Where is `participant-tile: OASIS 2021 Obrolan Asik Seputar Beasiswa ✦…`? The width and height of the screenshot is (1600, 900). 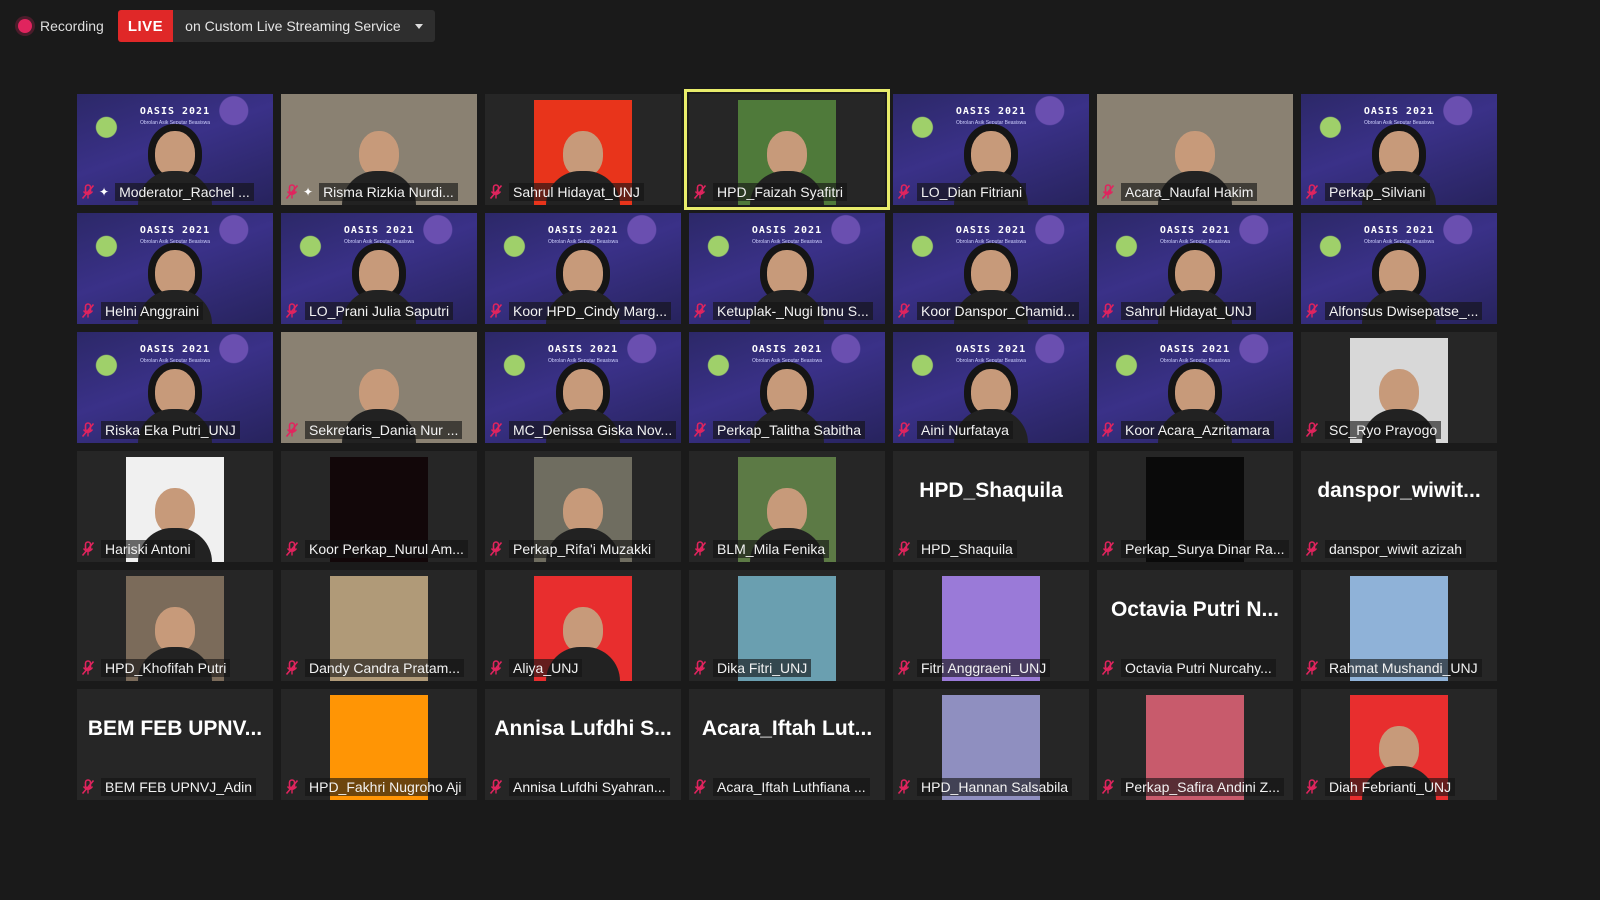
participant-tile: OASIS 2021 Obrolan Asik Seputar Beasiswa ✦… is located at coordinates (175, 149).